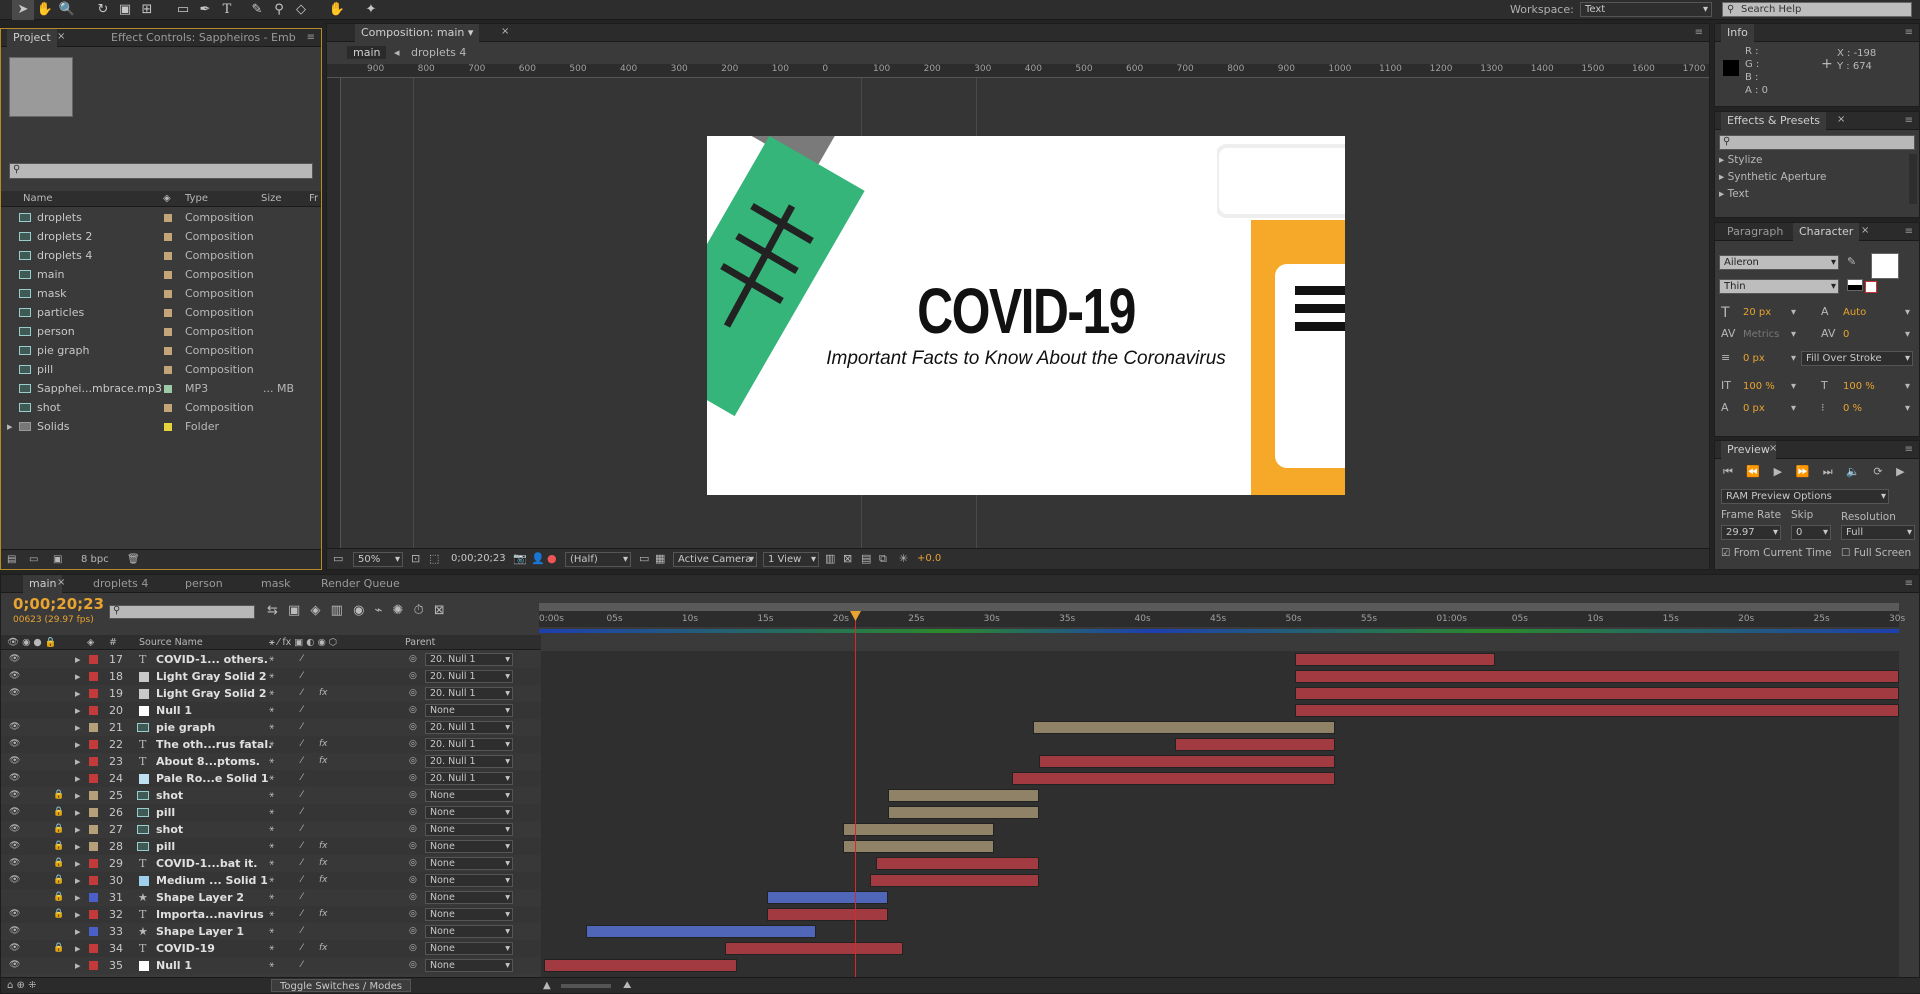 This screenshot has height=994, width=1920. I want to click on layer-row: 👁 🔒 ▸ 34 T COVID-19 ⚹ ⁄ fx ◎ None ▾, so click(271, 948).